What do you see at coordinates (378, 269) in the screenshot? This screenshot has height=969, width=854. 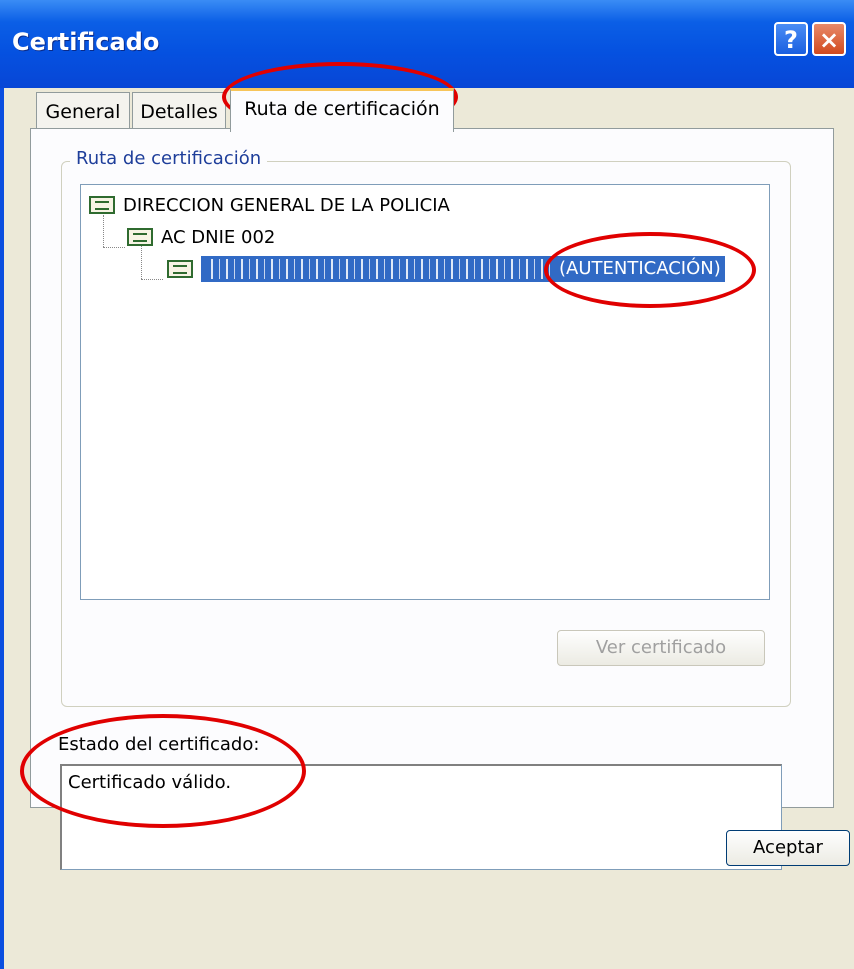 I see `redacted-name` at bounding box center [378, 269].